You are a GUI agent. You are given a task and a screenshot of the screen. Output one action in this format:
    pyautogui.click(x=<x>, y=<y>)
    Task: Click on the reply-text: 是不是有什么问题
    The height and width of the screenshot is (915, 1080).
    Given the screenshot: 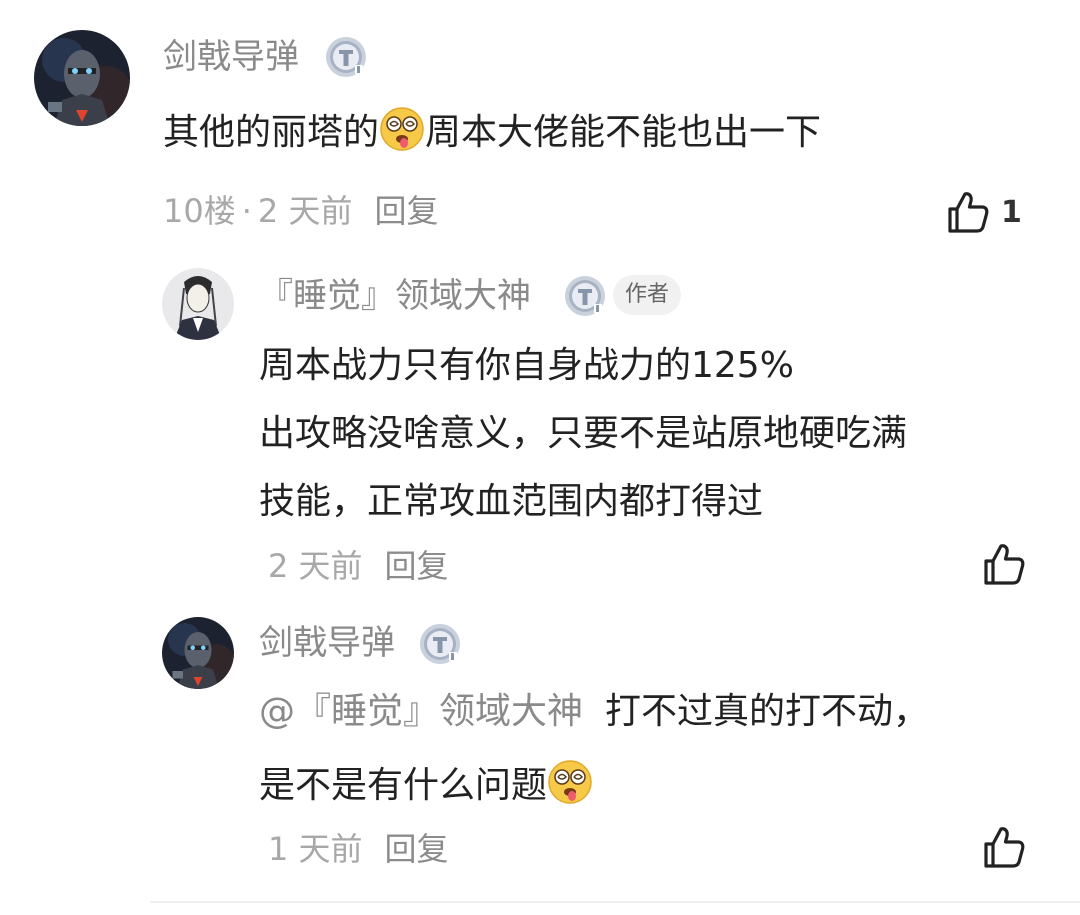 What is the action you would take?
    pyautogui.click(x=403, y=785)
    